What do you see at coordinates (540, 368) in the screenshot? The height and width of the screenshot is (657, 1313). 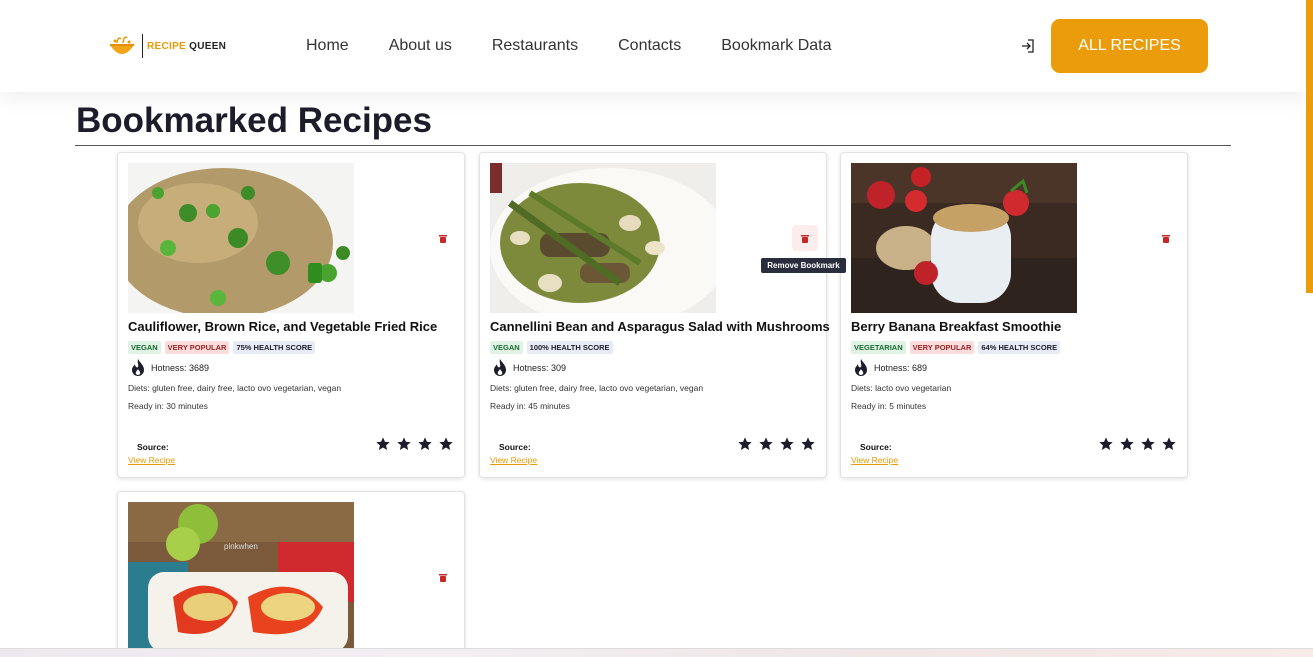 I see `hotness-text: Hotness: 309` at bounding box center [540, 368].